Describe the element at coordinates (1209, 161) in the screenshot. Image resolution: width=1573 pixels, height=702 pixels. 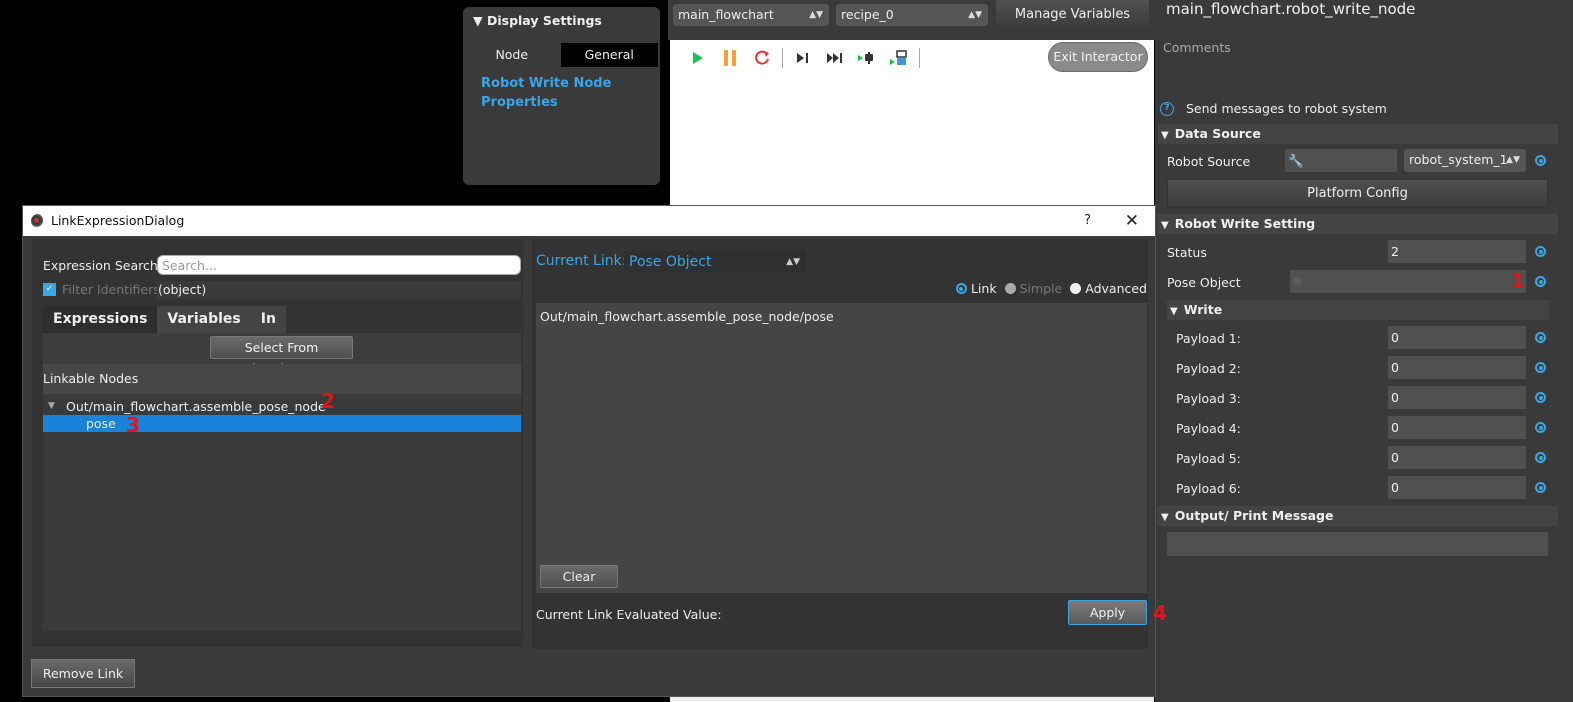
I see `robot-source-label: Robot Source` at that location.